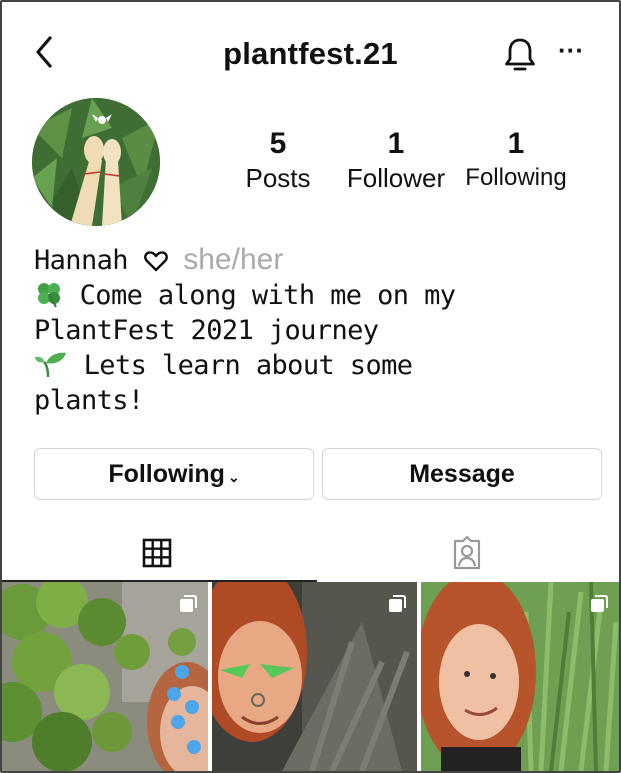  I want to click on pronouns: she/her, so click(233, 259).